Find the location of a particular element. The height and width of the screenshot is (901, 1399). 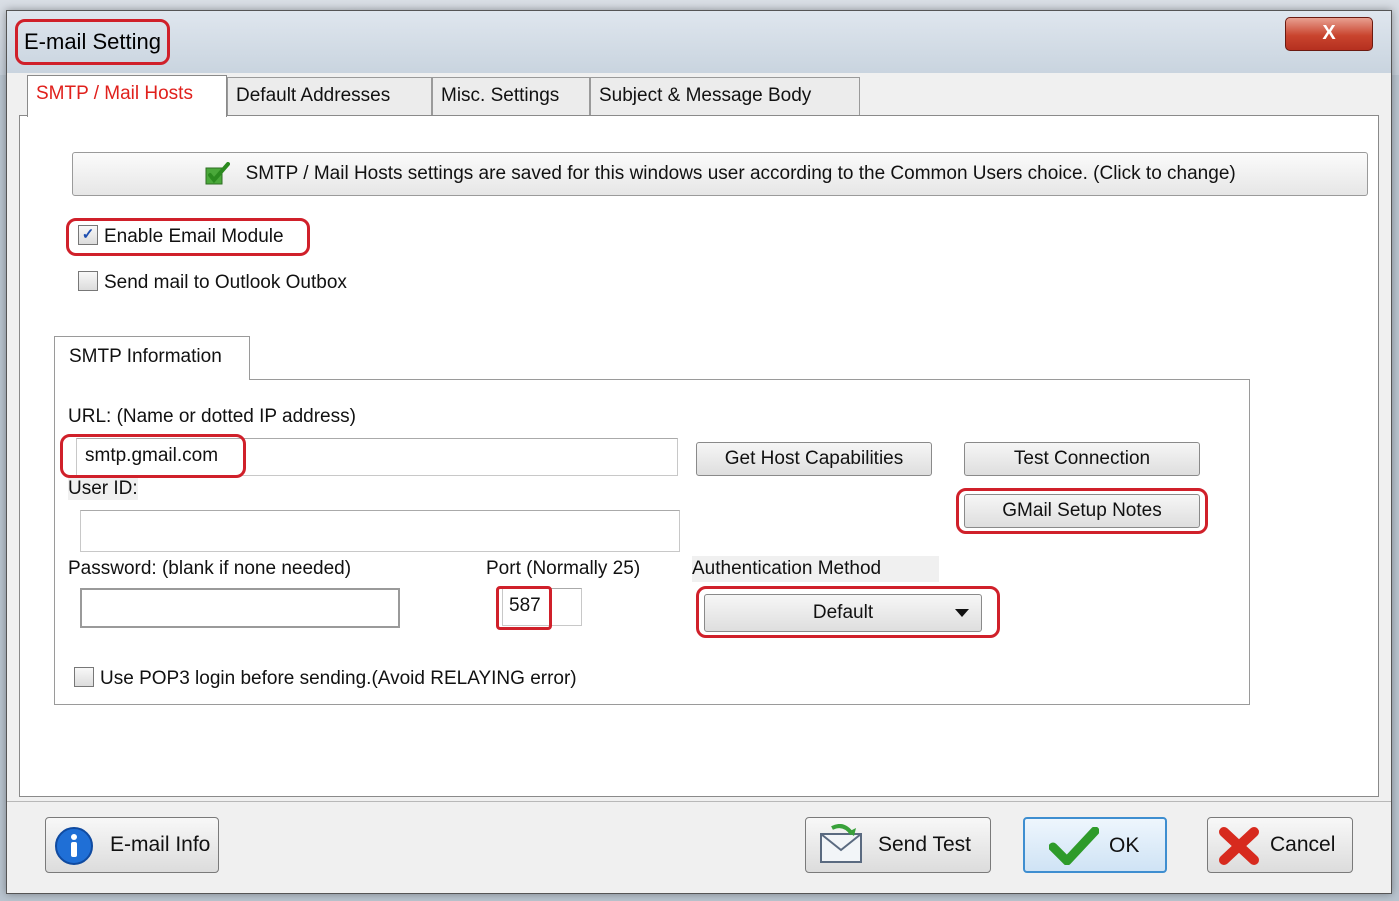

auth-method-dropdown: Default is located at coordinates (843, 613).